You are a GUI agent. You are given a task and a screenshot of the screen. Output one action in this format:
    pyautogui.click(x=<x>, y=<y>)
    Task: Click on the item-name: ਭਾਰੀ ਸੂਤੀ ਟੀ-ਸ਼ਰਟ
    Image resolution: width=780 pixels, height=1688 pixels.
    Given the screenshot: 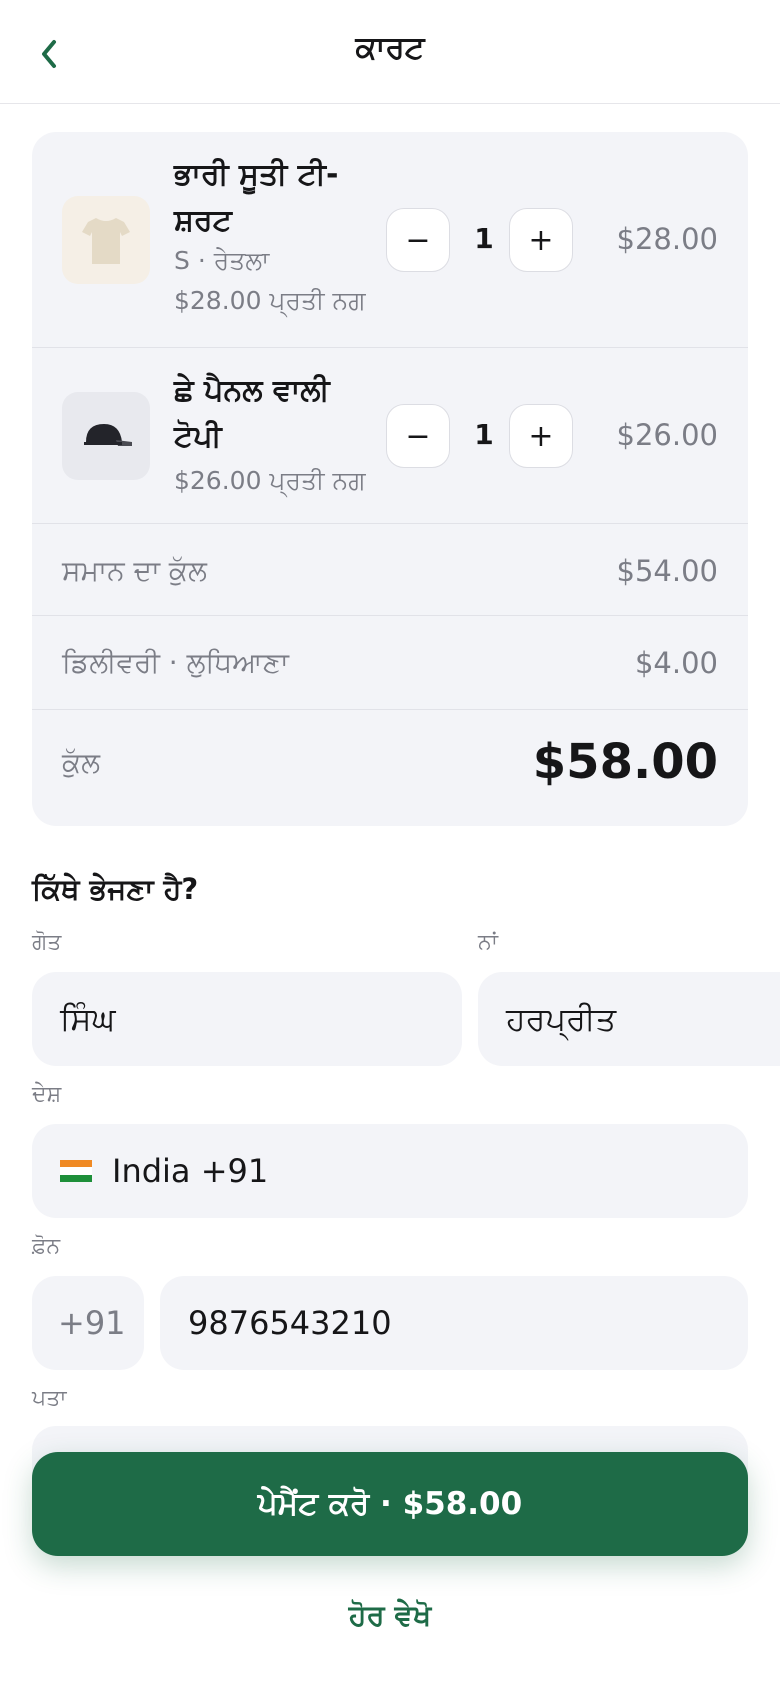 What is the action you would take?
    pyautogui.click(x=256, y=197)
    